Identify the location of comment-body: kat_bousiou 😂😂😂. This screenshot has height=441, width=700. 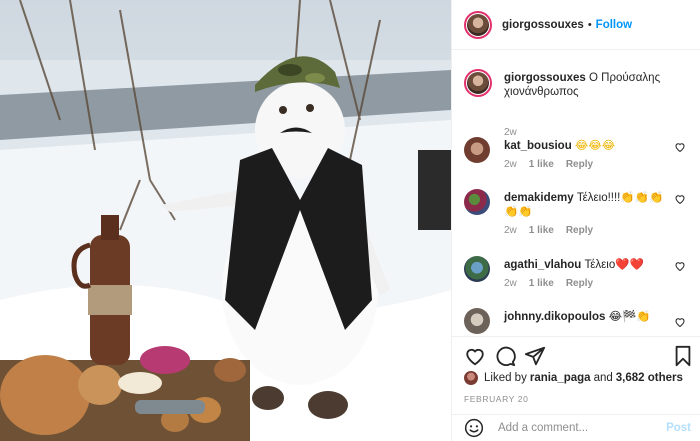
(588, 146).